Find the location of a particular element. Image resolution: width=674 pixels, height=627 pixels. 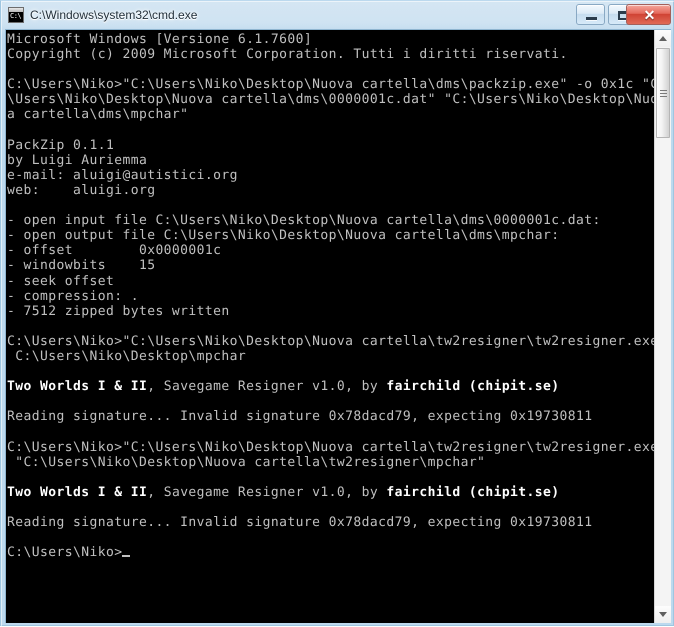

console-line: C:\Users\Niko> is located at coordinates (331, 552).